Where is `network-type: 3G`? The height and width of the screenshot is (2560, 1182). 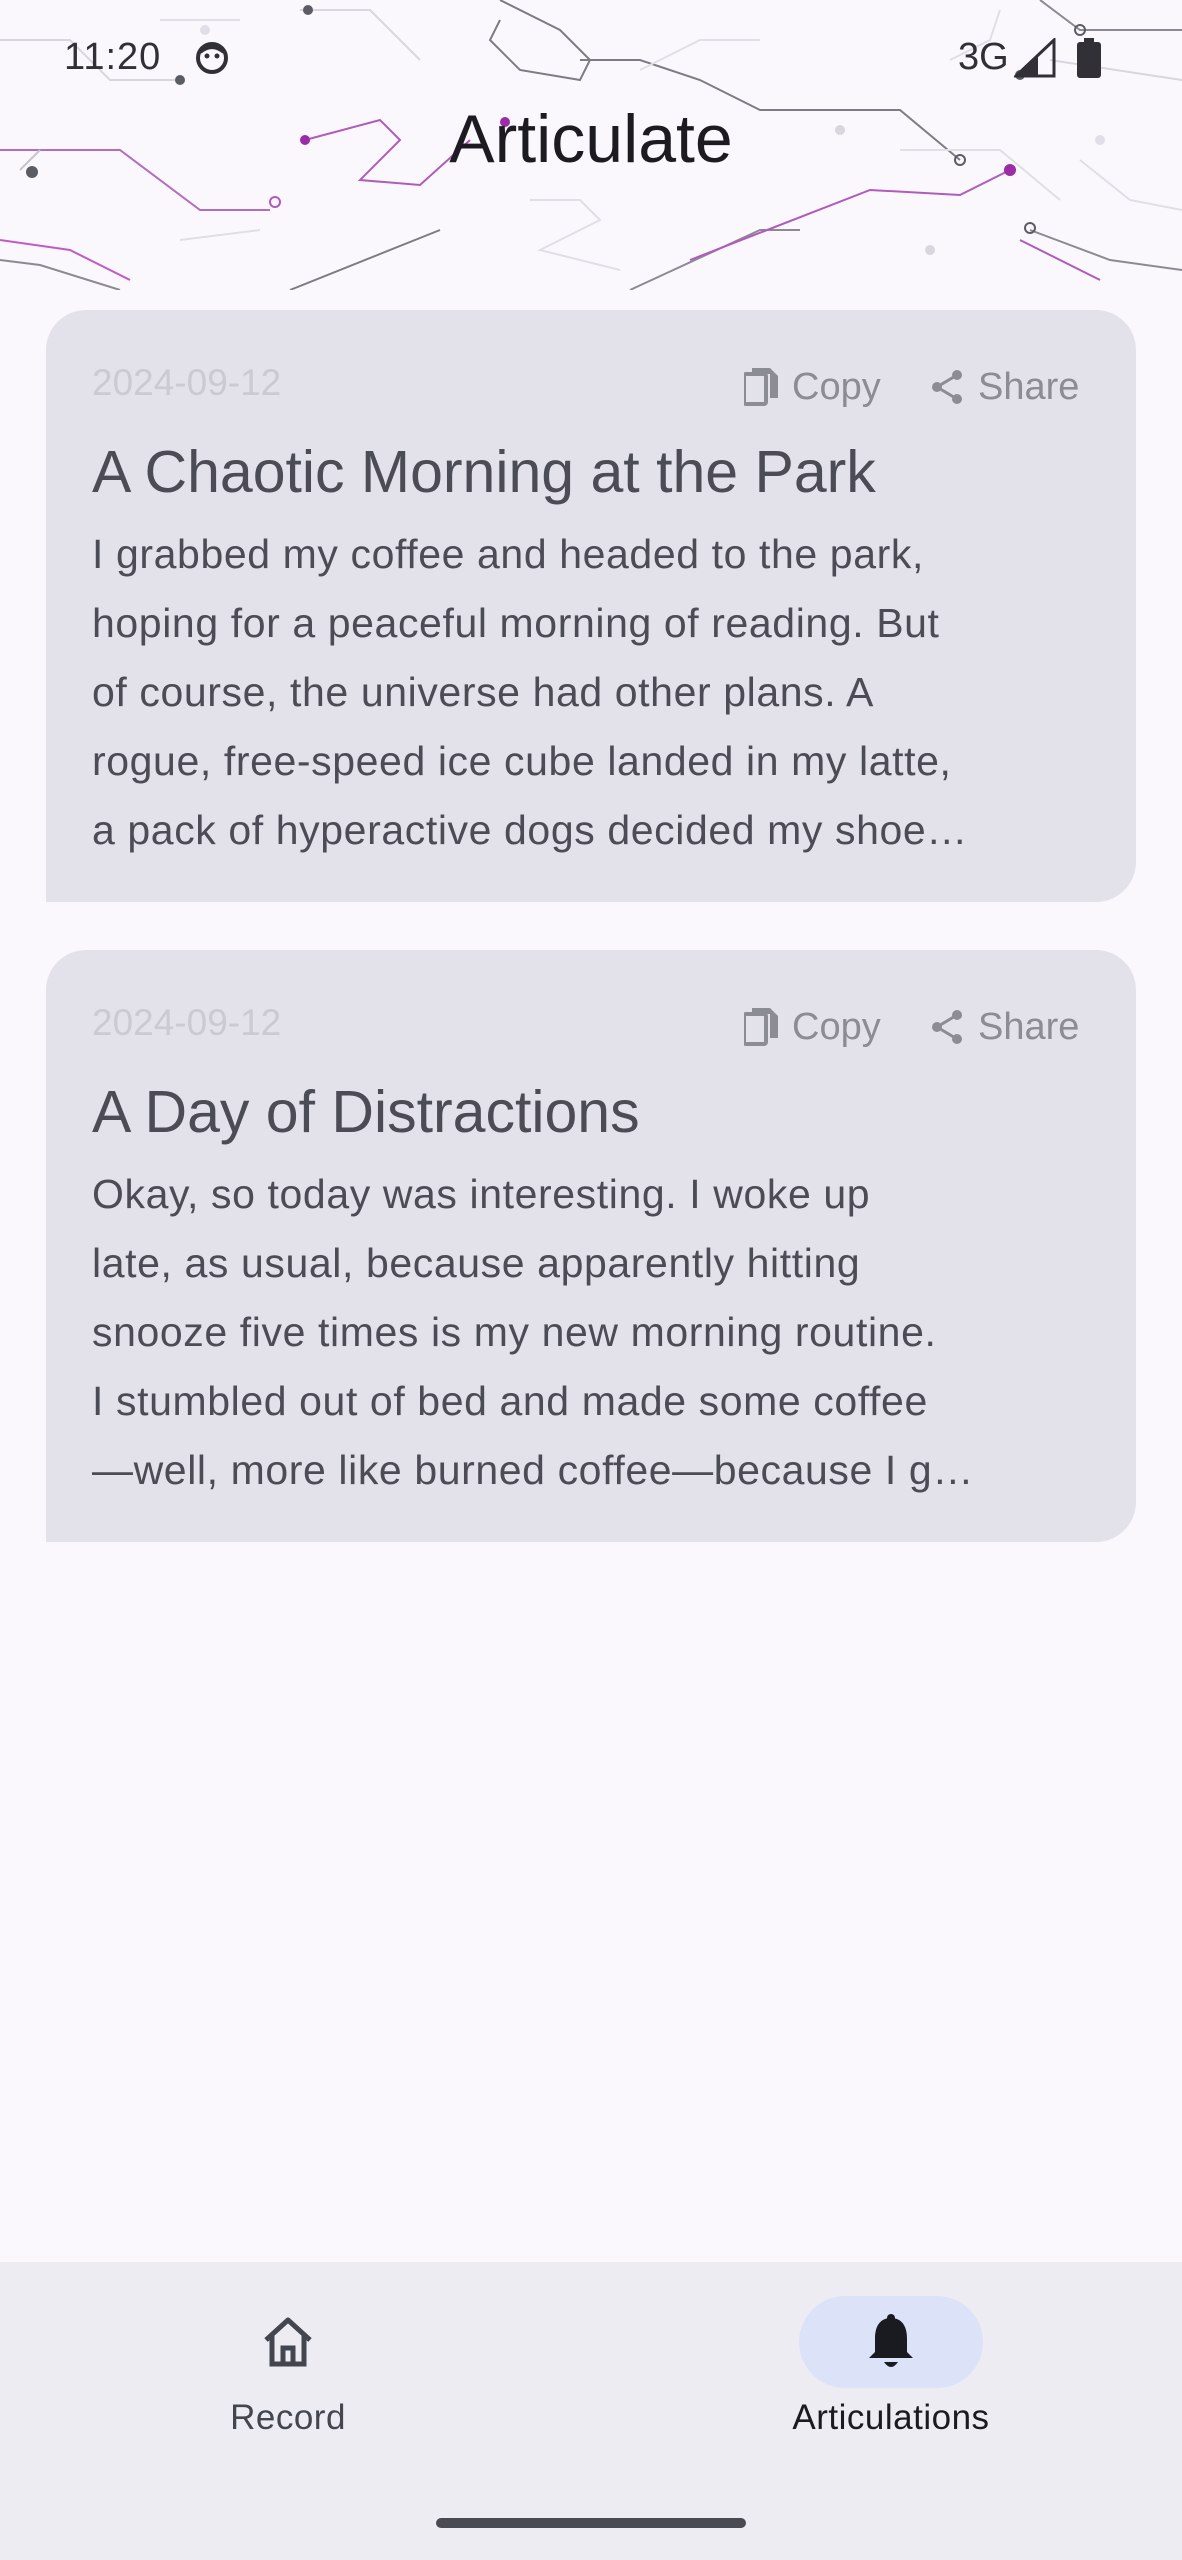
network-type: 3G is located at coordinates (983, 57).